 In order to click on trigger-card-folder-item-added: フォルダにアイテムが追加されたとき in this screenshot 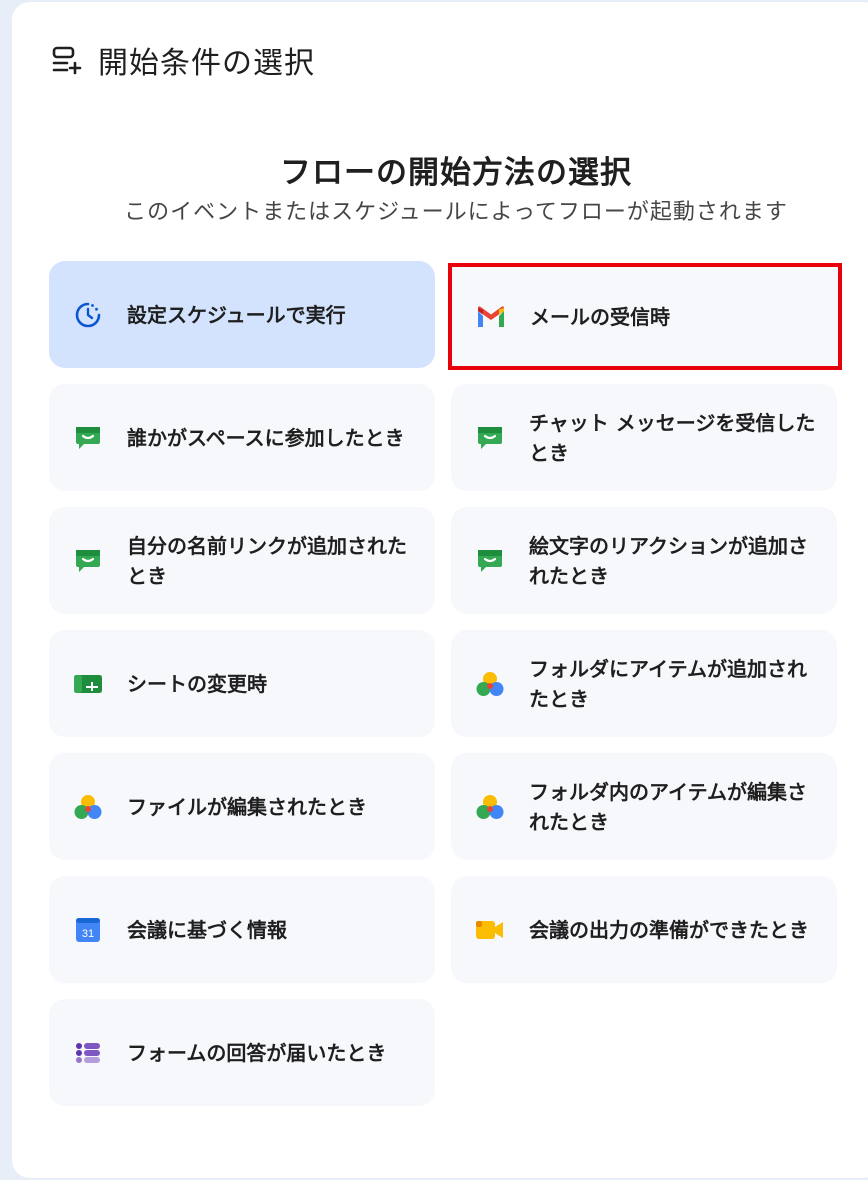, I will do `click(644, 683)`.